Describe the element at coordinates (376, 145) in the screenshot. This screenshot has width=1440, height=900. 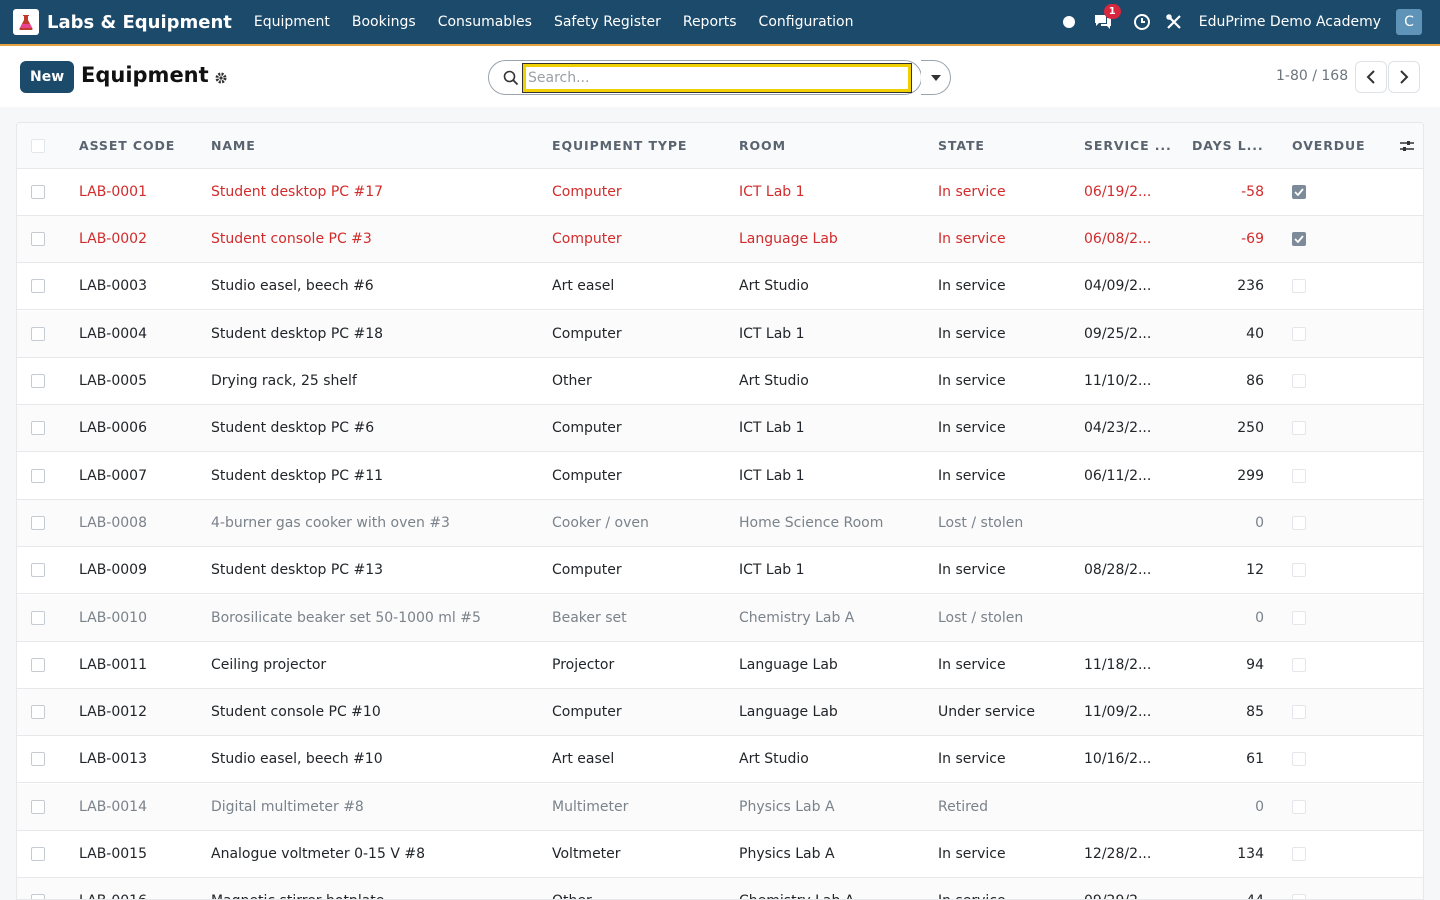
I see `column-name: NAME` at that location.